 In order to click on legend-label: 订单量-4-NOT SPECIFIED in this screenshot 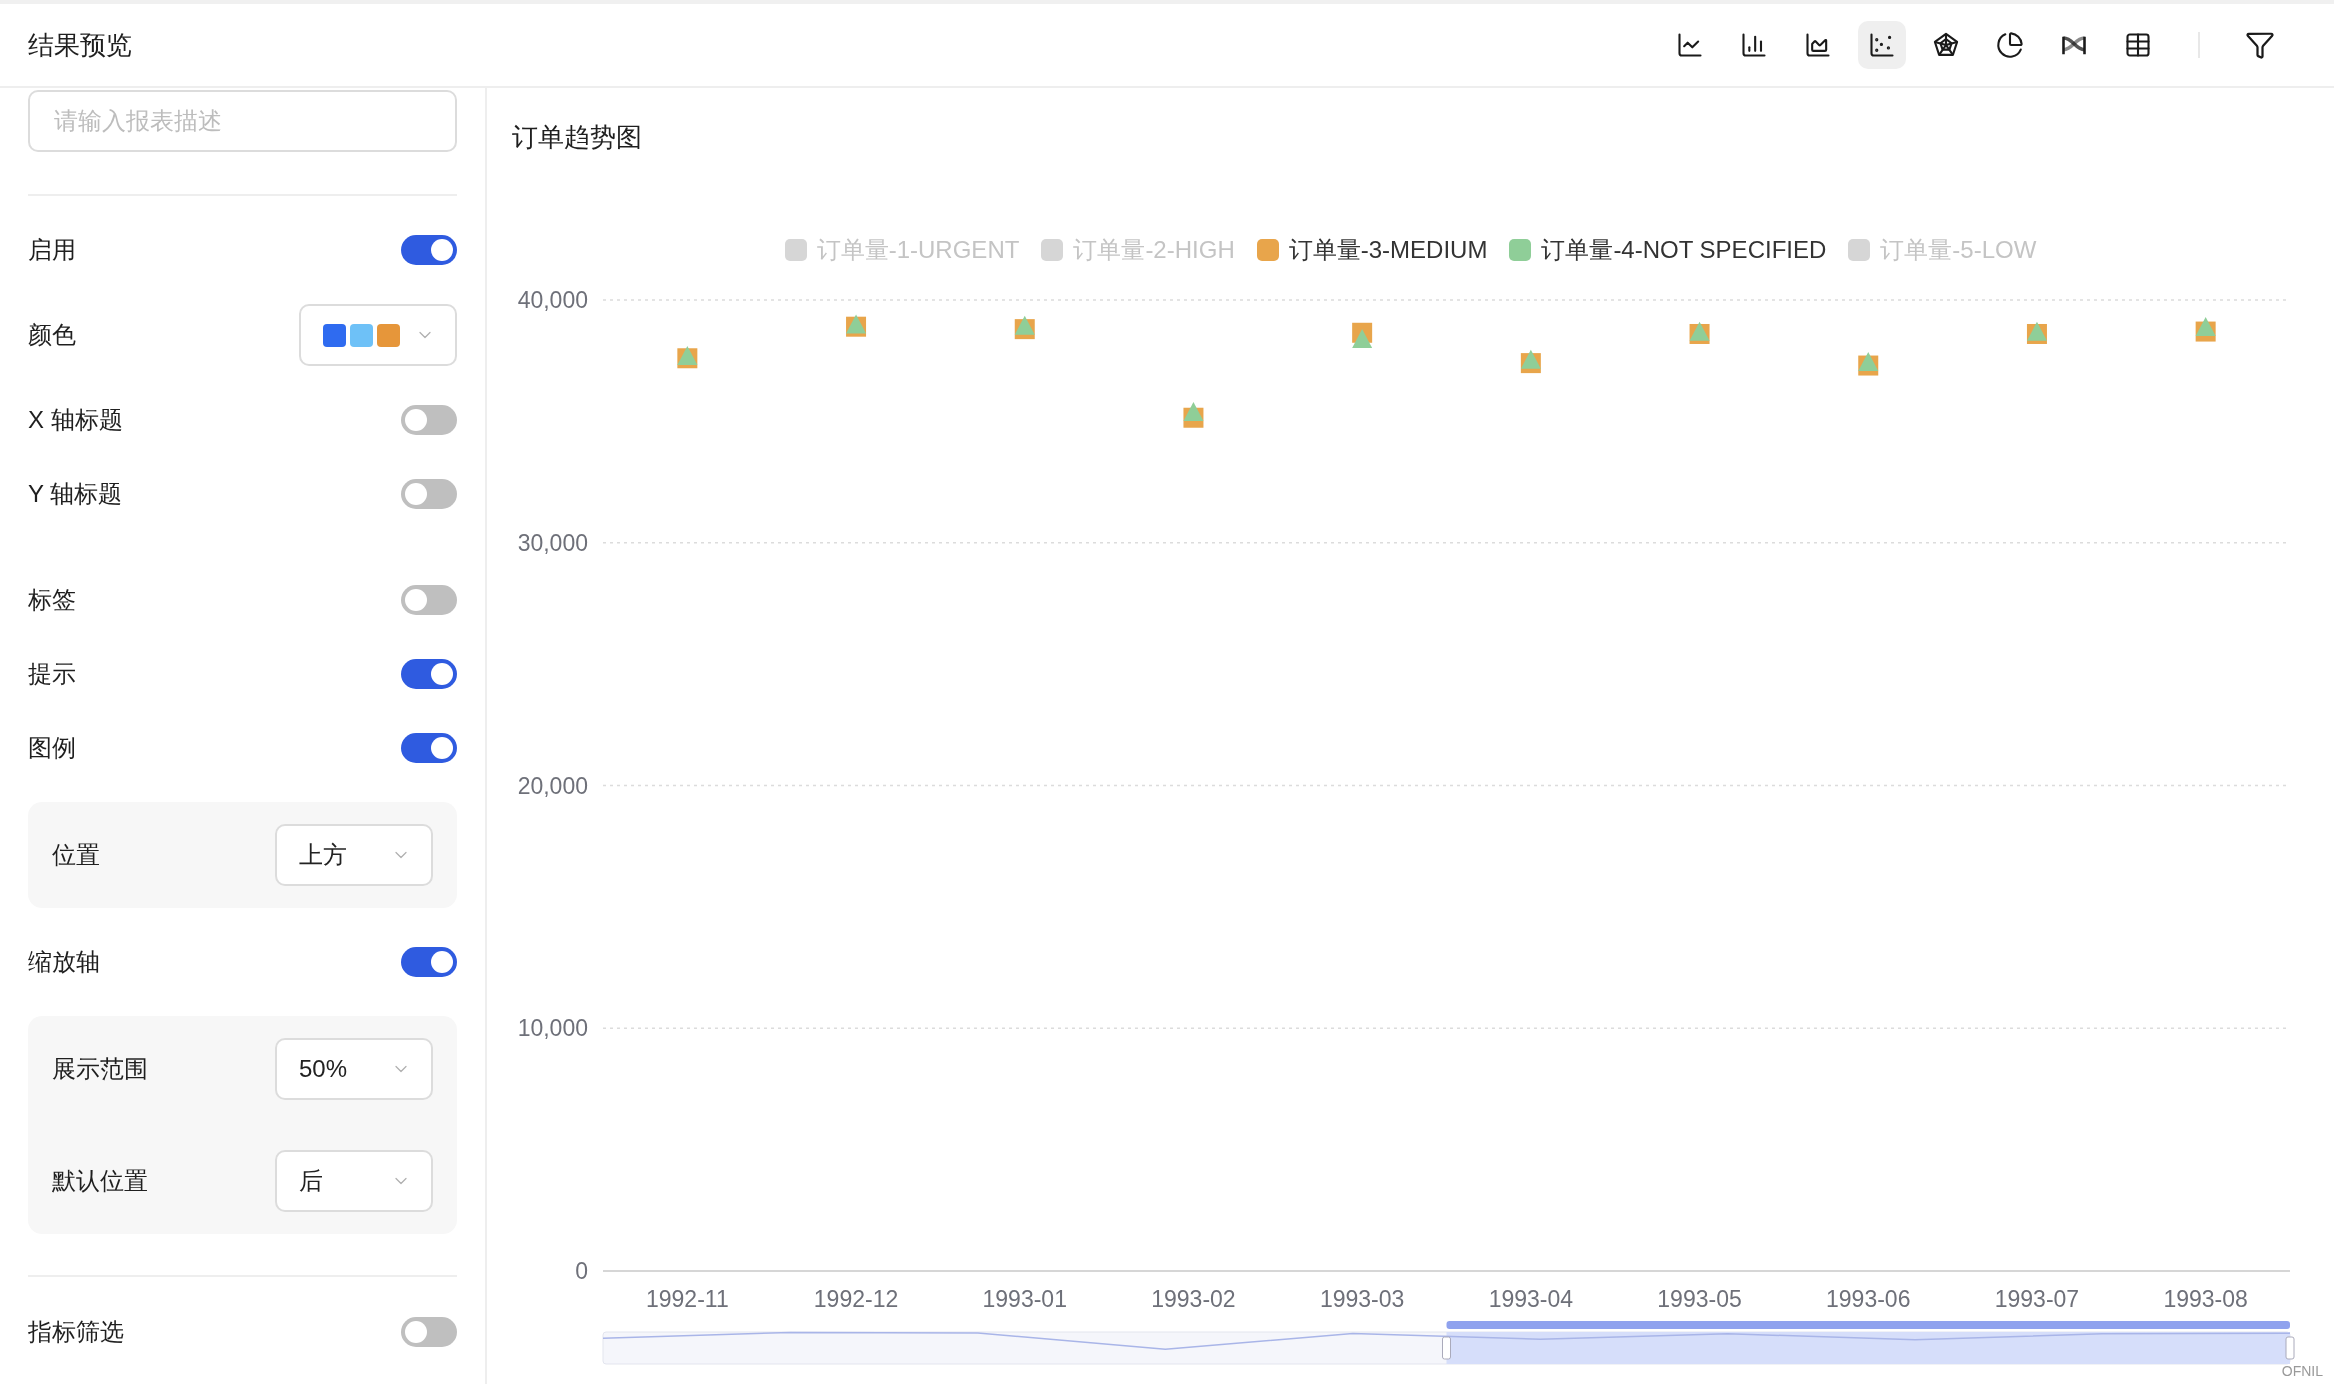, I will do `click(1684, 250)`.